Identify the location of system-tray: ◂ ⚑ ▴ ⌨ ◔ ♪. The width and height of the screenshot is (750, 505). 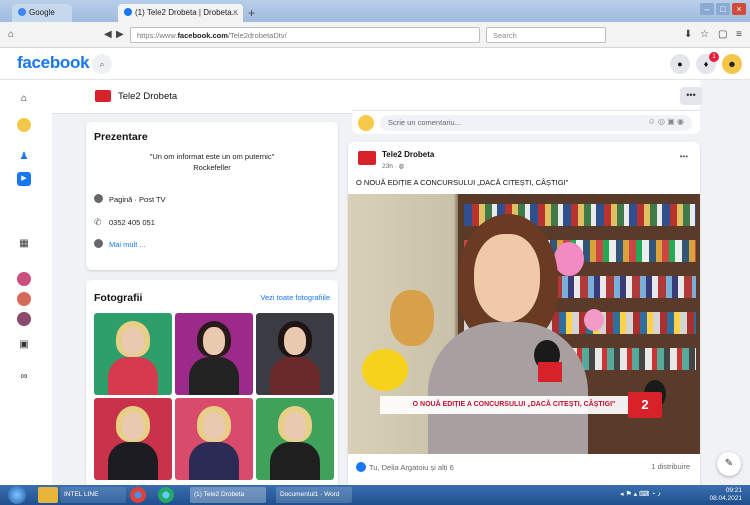
(640, 494).